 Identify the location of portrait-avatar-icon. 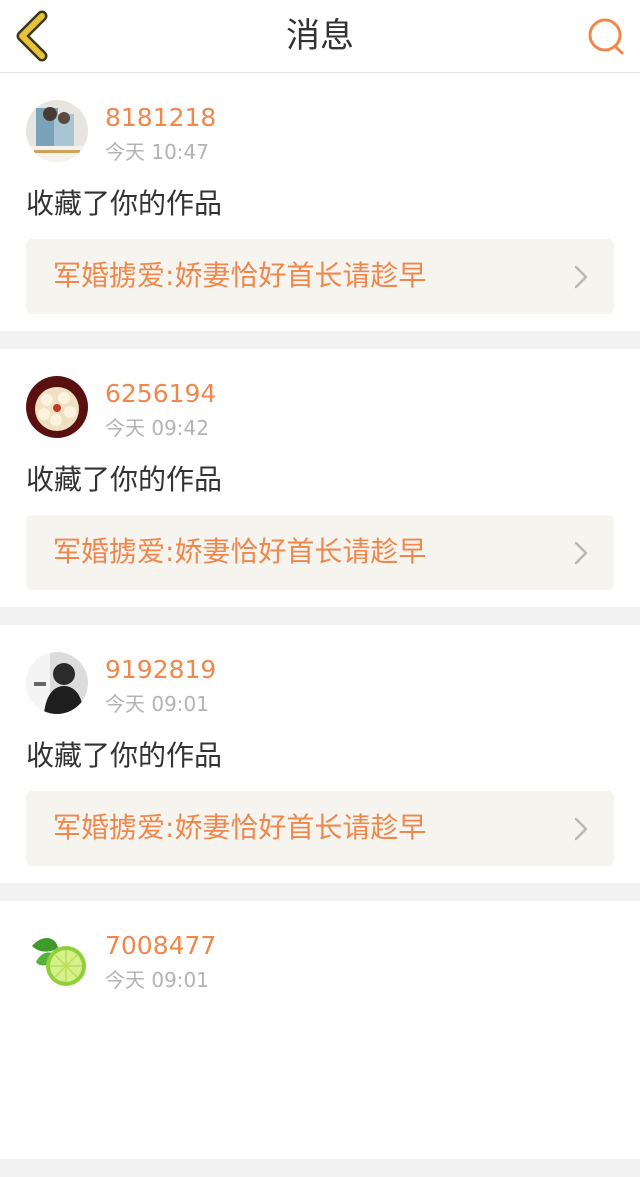
(57, 683).